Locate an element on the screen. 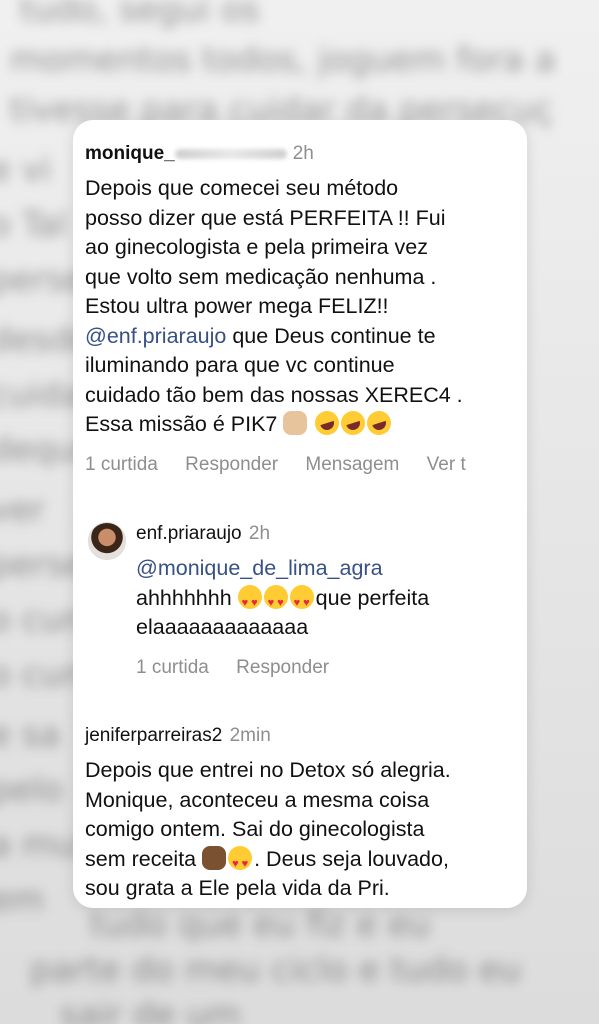  reply-line: ahhhhhhh que perfeita is located at coordinates (326, 601).